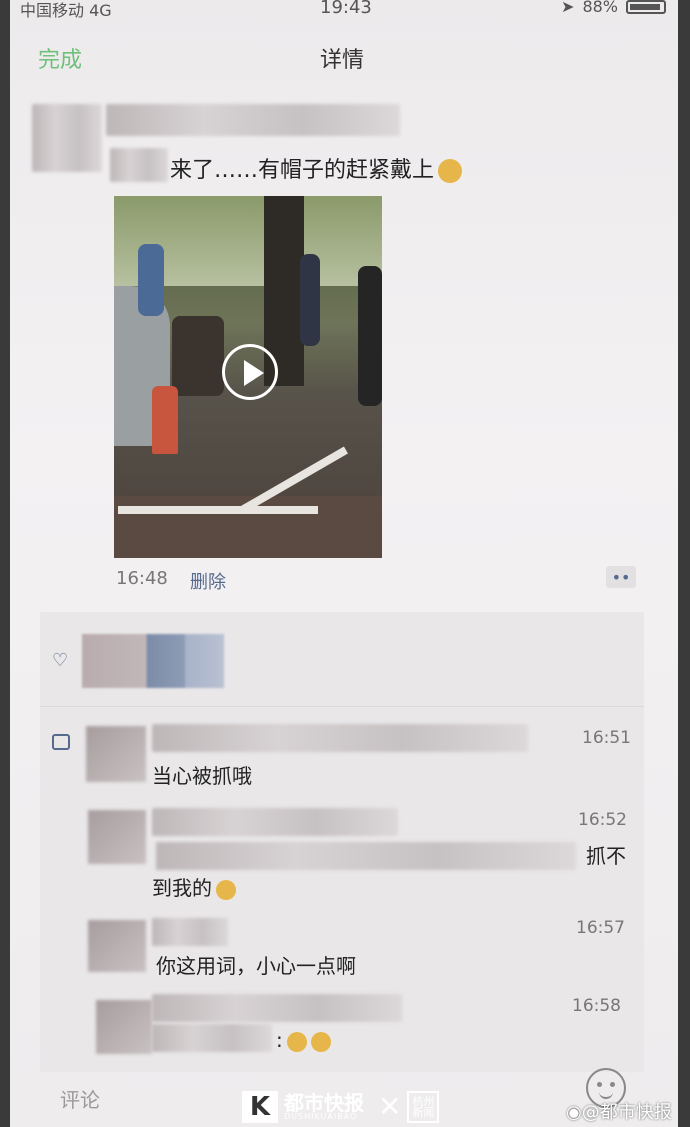 The image size is (690, 1127). I want to click on brand-name-cn: 都市快报, so click(324, 1102).